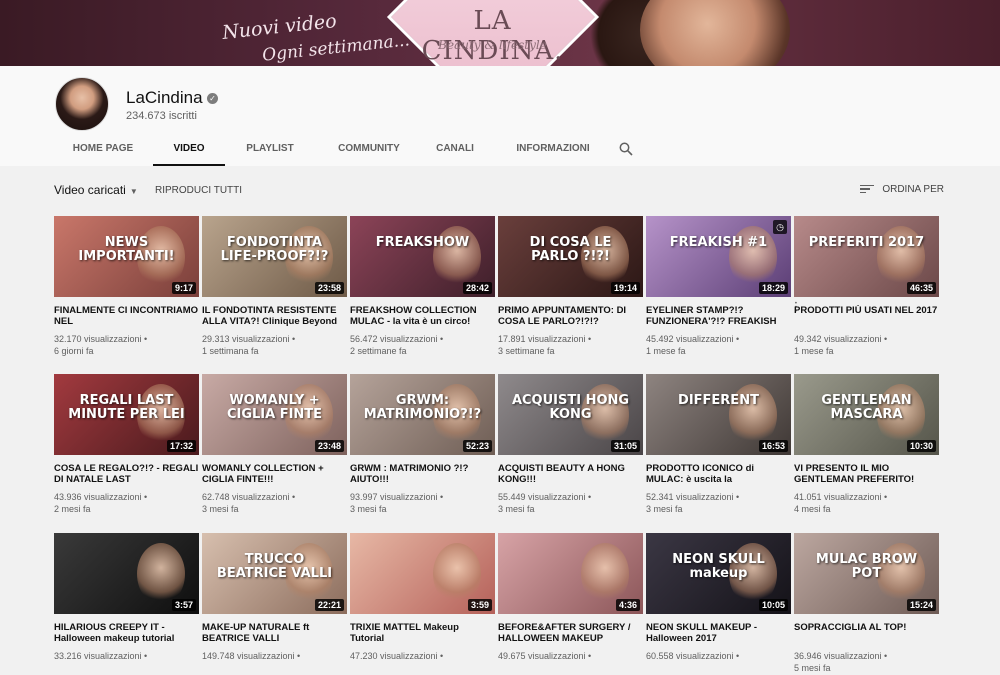  I want to click on video-title: FINALMENTE CI INCONTRIAMO NEL, so click(126, 316).